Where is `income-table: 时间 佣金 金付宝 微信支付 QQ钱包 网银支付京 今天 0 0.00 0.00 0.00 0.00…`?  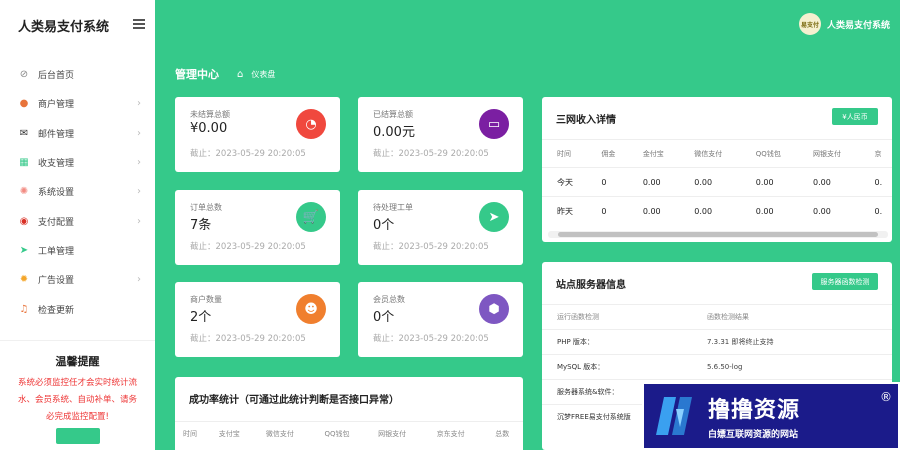
income-table: 时间 佣金 金付宝 微信支付 QQ钱包 网银支付京 今天 0 0.00 0.00 0.00 0.00… is located at coordinates (717, 182).